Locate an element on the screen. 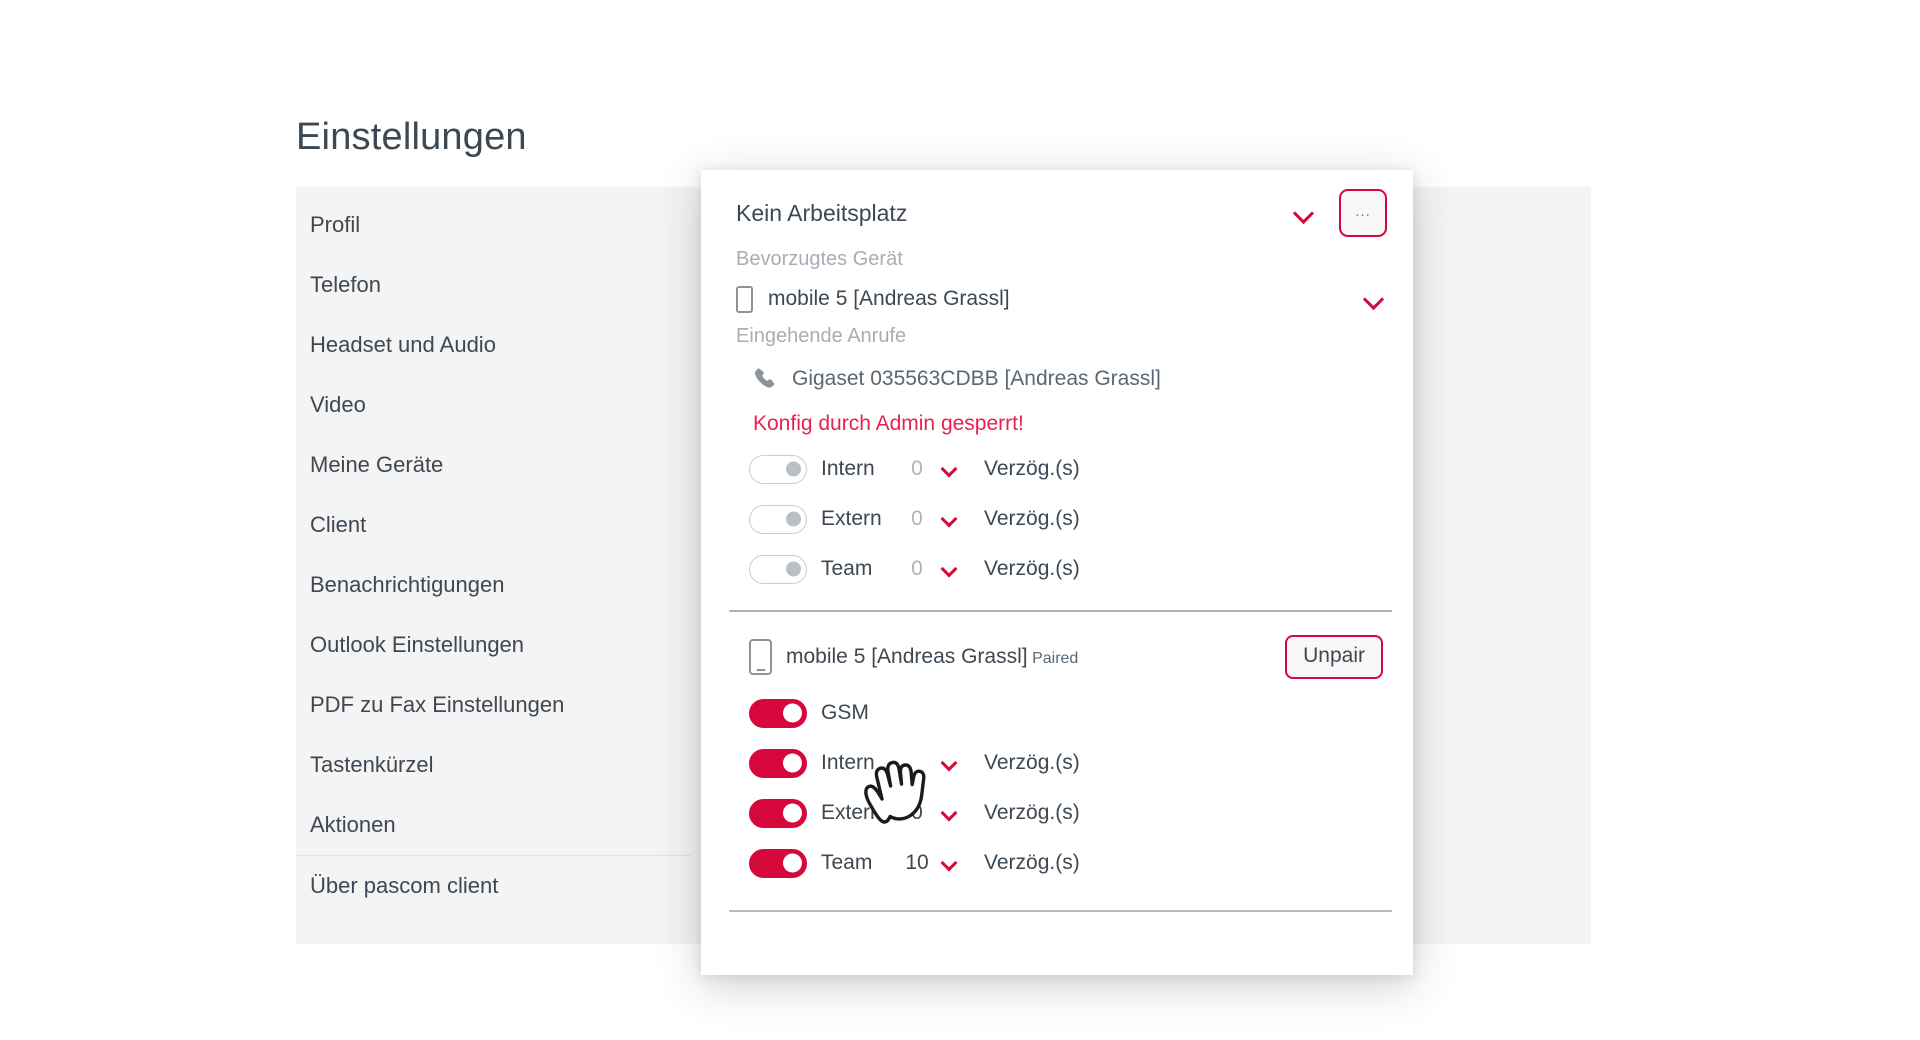  sidebar-item-tastenkuerzel: Tastenkürzel is located at coordinates (493, 765).